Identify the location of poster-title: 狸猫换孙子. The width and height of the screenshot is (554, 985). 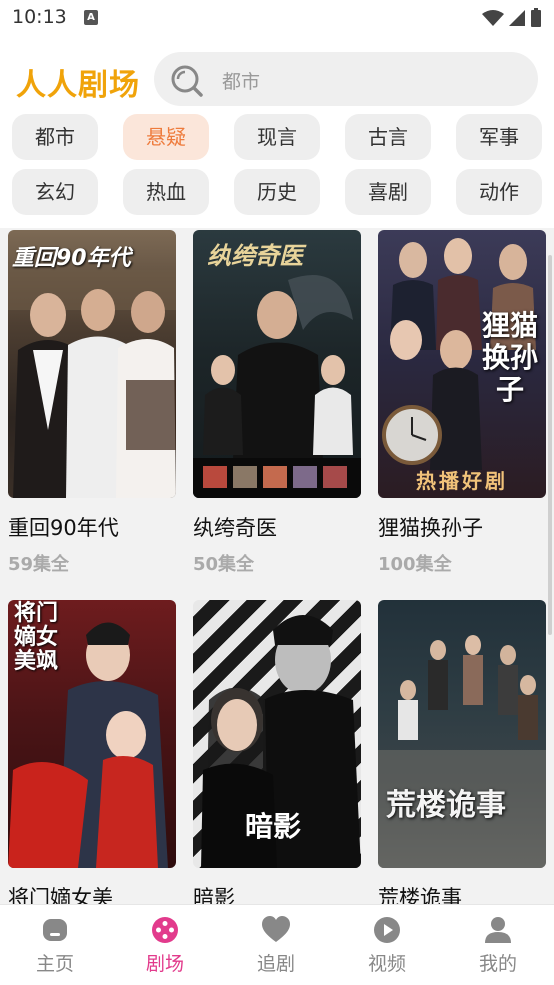
(509, 357).